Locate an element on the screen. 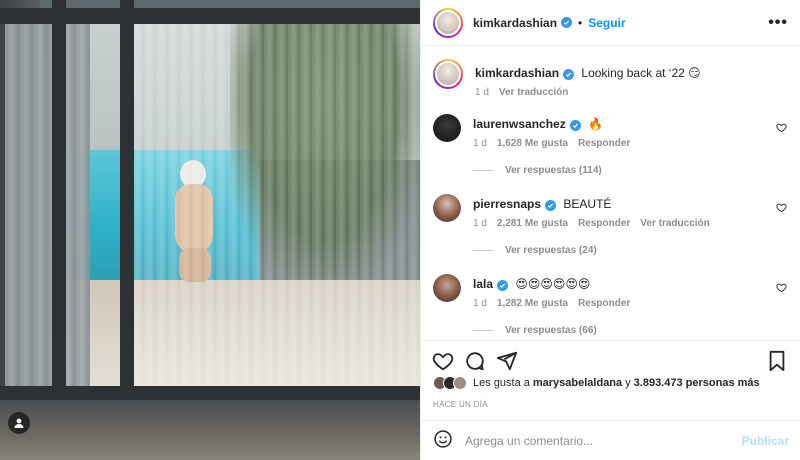 The height and width of the screenshot is (460, 800). caption-avatar is located at coordinates (448, 74).